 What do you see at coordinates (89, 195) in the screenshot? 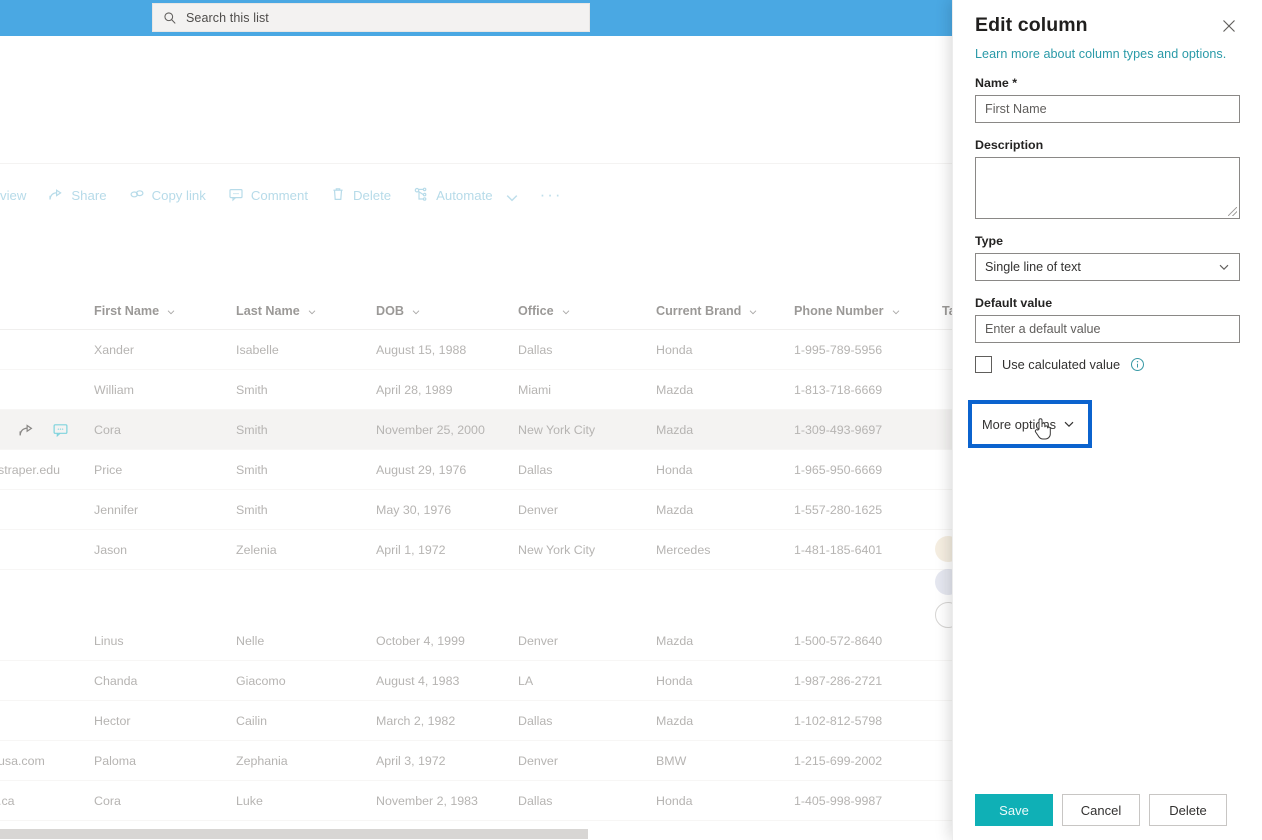
I see `toolbar-label-share: Share` at bounding box center [89, 195].